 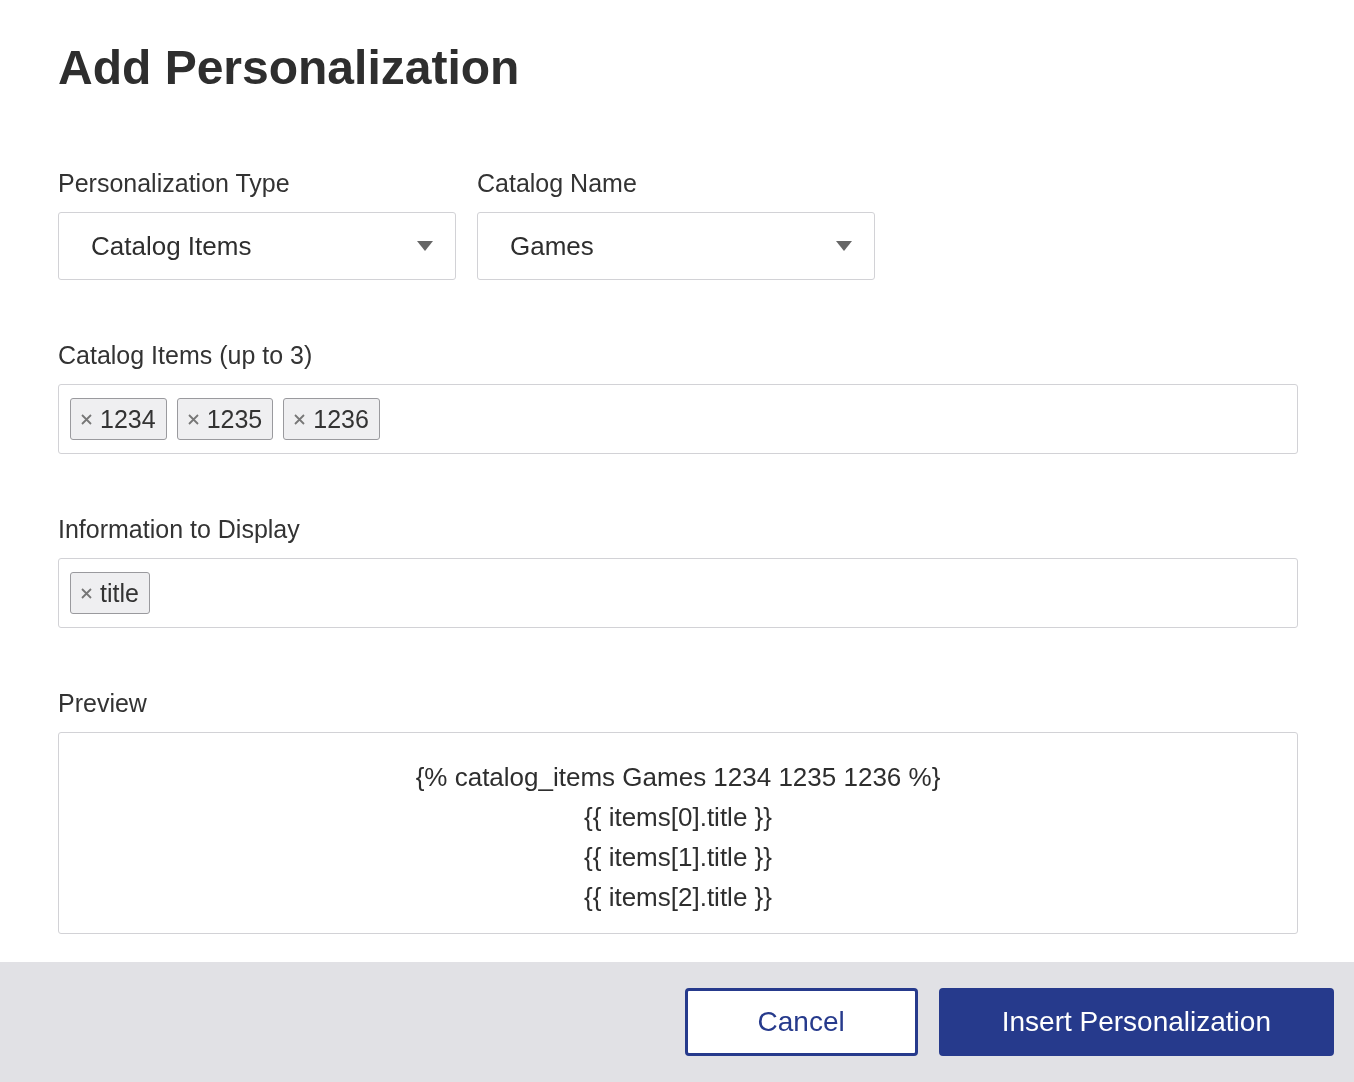 I want to click on tag-input-field: 1234 1235 1236, so click(x=678, y=419).